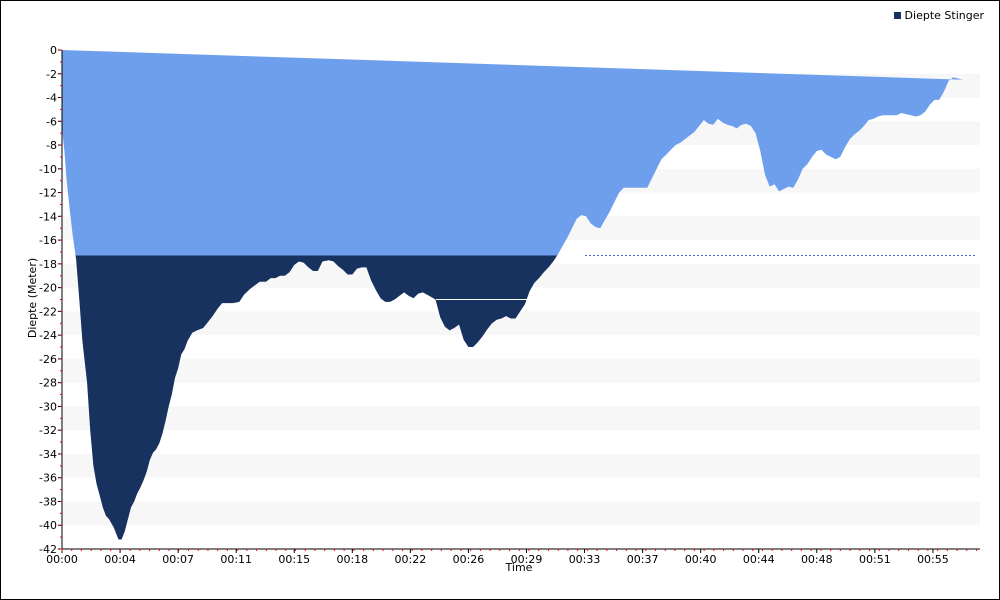 The width and height of the screenshot is (1000, 600). What do you see at coordinates (48, 288) in the screenshot?
I see `y-tick-label: -20` at bounding box center [48, 288].